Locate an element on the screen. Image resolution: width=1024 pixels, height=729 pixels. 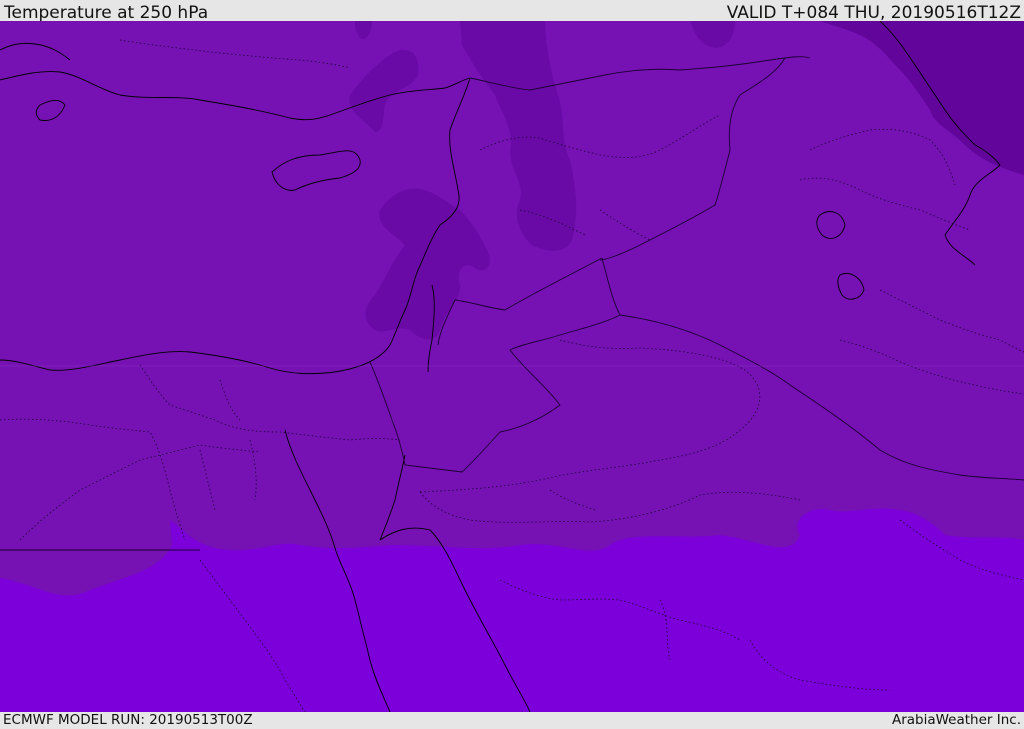
credit-label: ArabiaWeather Inc. is located at coordinates (956, 720).